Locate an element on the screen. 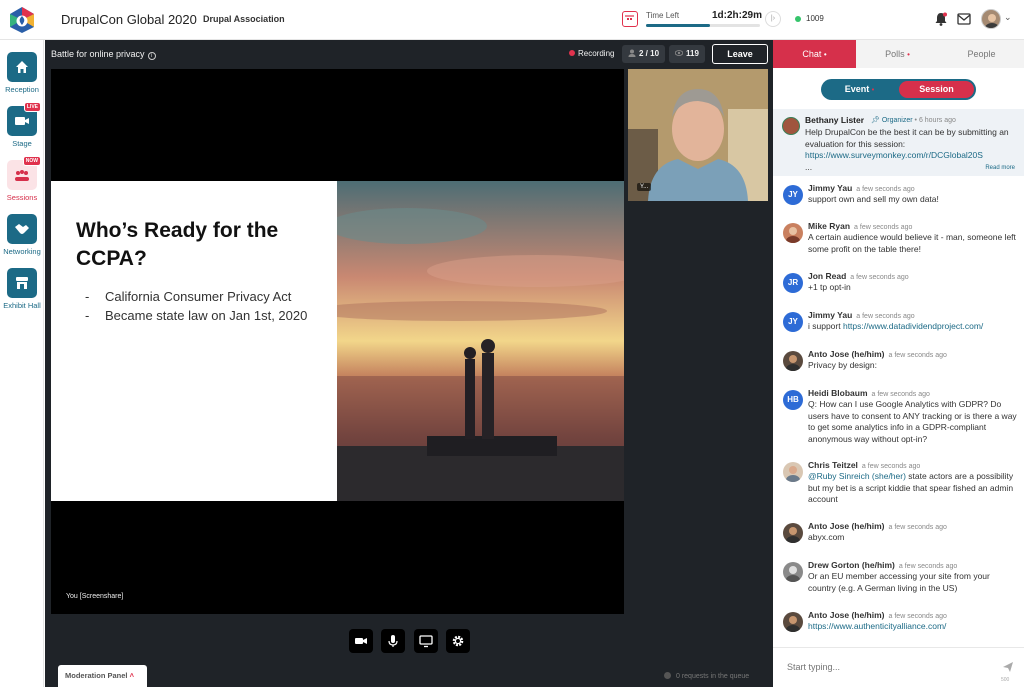  time-left-progress-fill is located at coordinates (678, 25).